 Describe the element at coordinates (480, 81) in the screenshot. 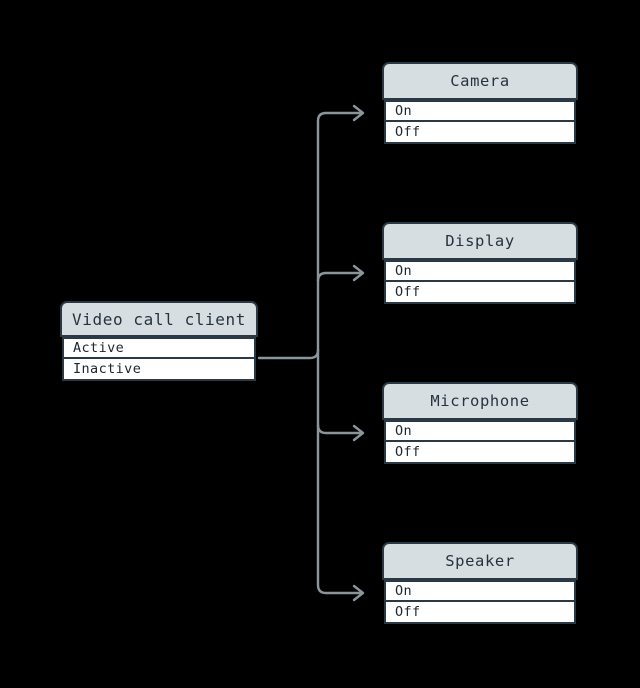

I see `node-title: Camera` at that location.